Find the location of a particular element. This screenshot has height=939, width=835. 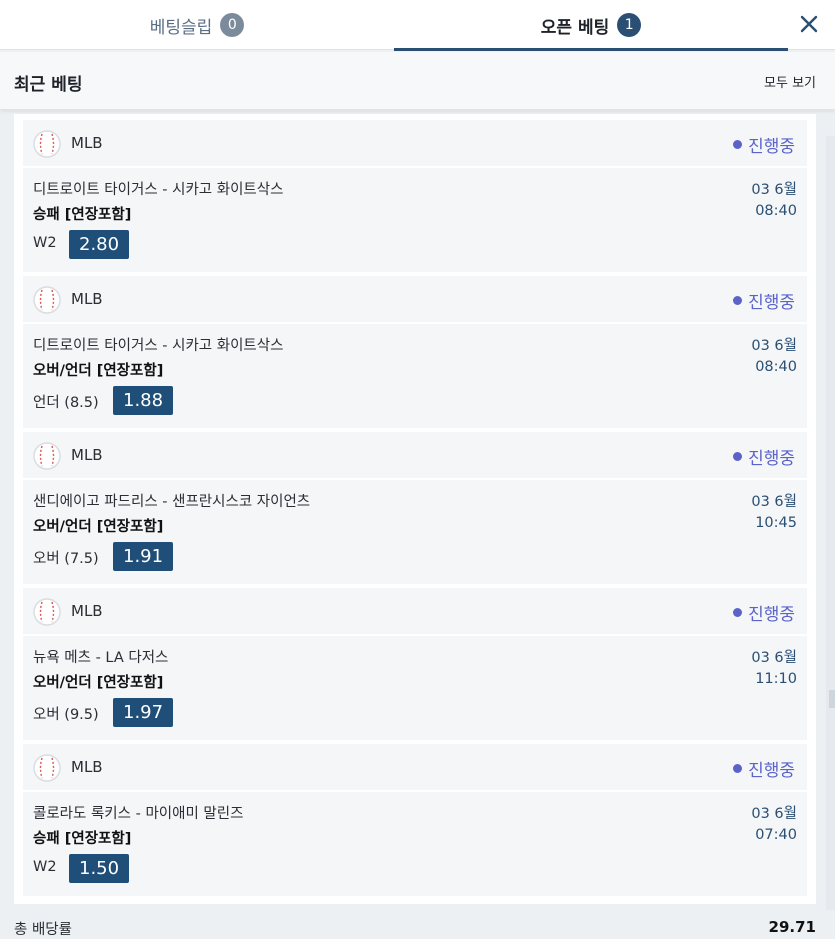

match-name: 뉴욕 메츠 - LA 다저스 is located at coordinates (101, 658).